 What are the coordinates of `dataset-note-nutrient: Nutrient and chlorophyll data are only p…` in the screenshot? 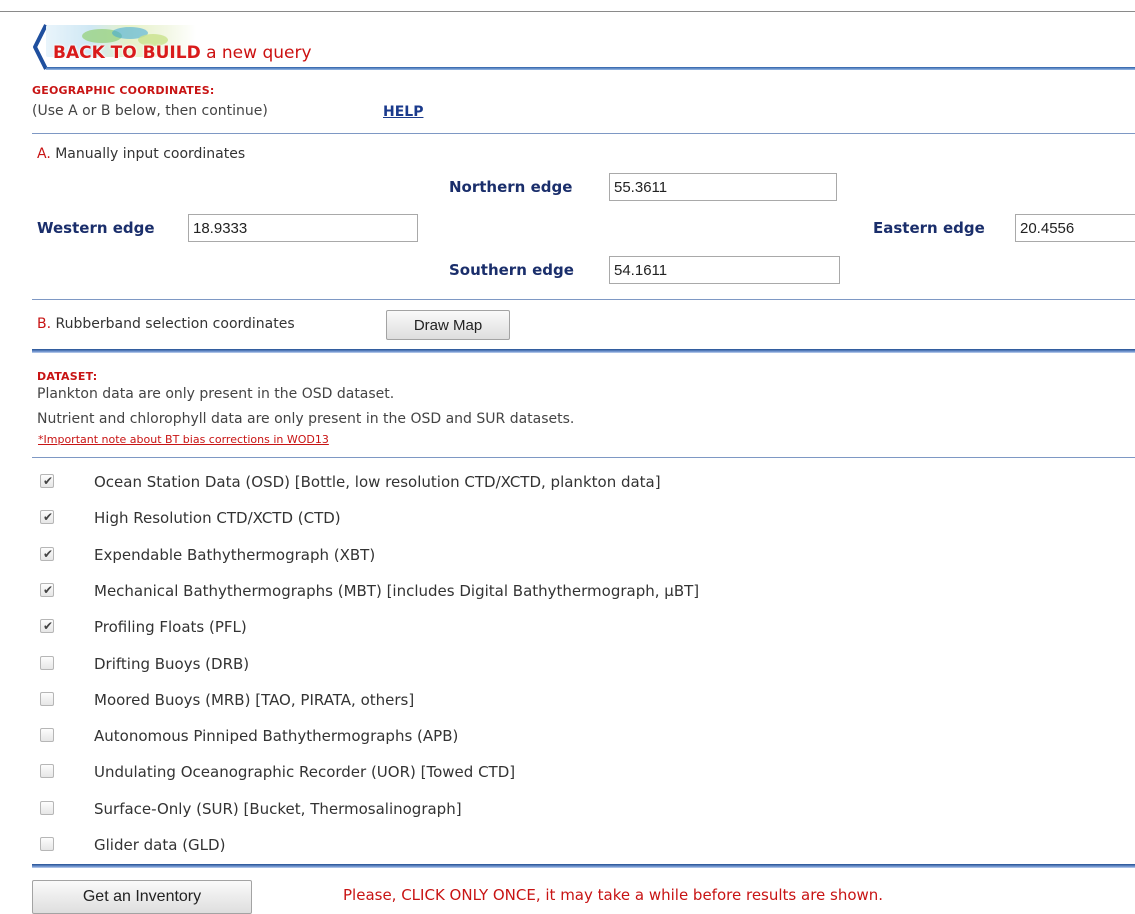 It's located at (306, 419).